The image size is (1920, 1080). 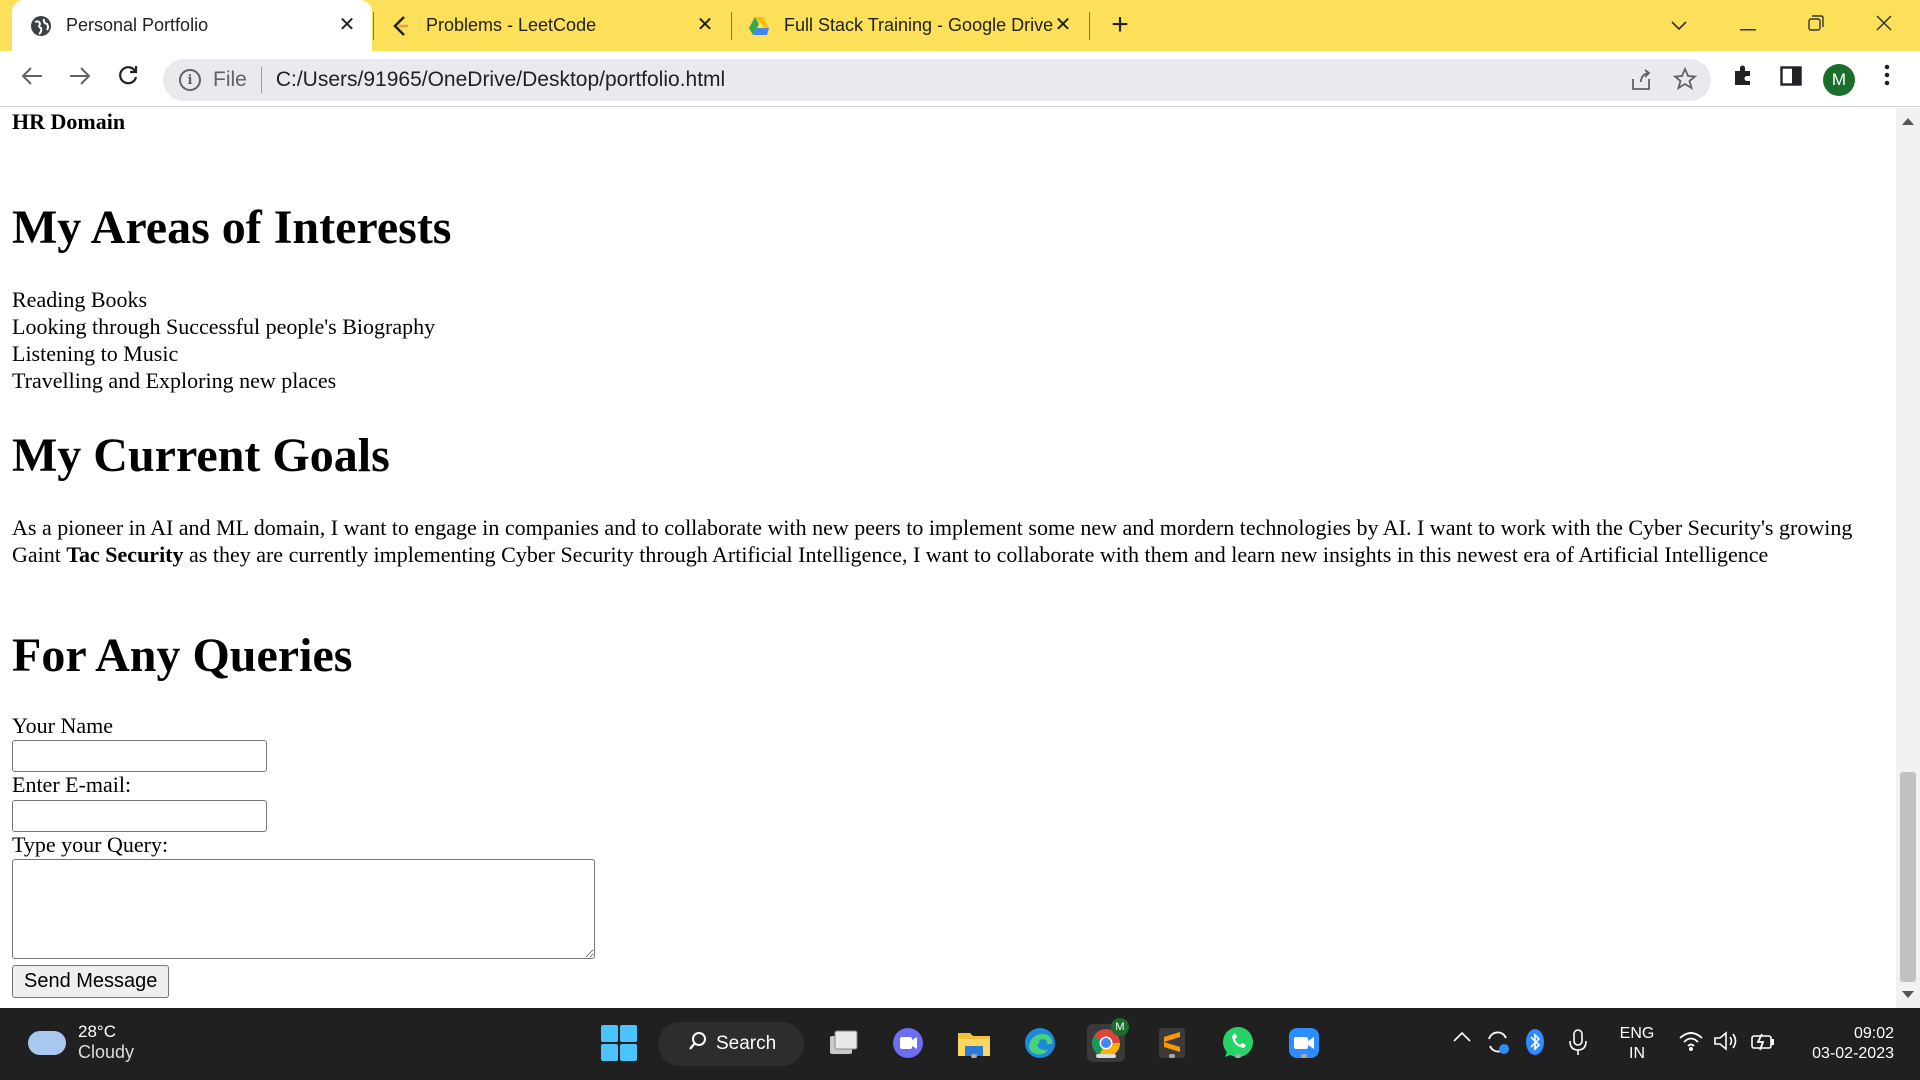 I want to click on tab-leetcode: Problems - LeetCode ✕, so click(x=552, y=25).